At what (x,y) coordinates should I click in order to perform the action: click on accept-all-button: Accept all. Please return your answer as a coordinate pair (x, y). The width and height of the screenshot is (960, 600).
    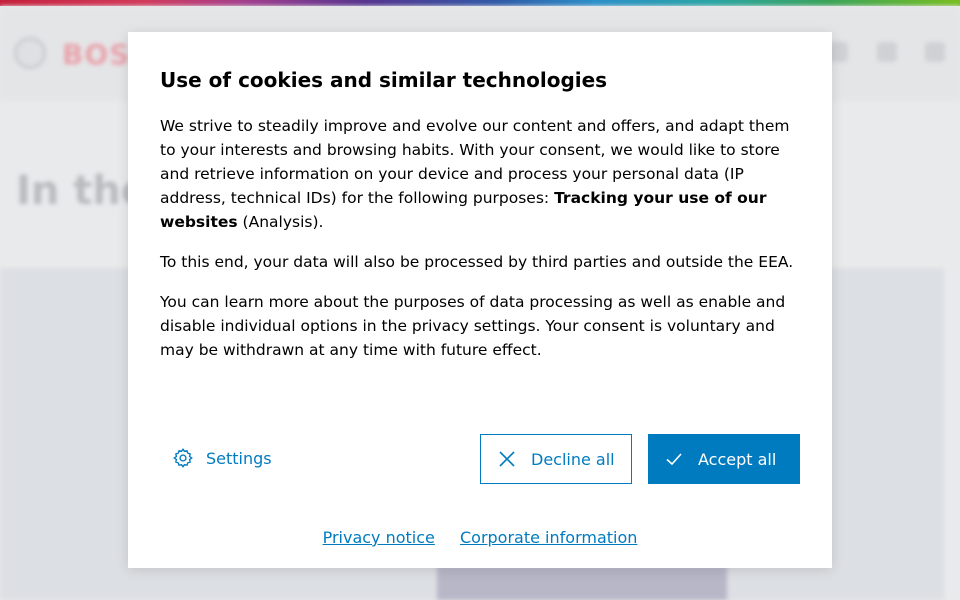
    Looking at the image, I should click on (724, 459).